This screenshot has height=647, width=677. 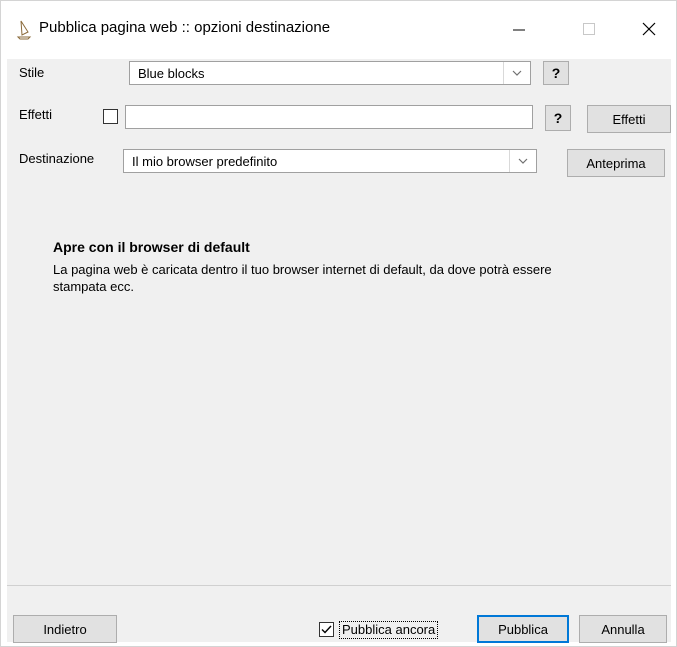 What do you see at coordinates (558, 118) in the screenshot?
I see `effects-help-button: ?` at bounding box center [558, 118].